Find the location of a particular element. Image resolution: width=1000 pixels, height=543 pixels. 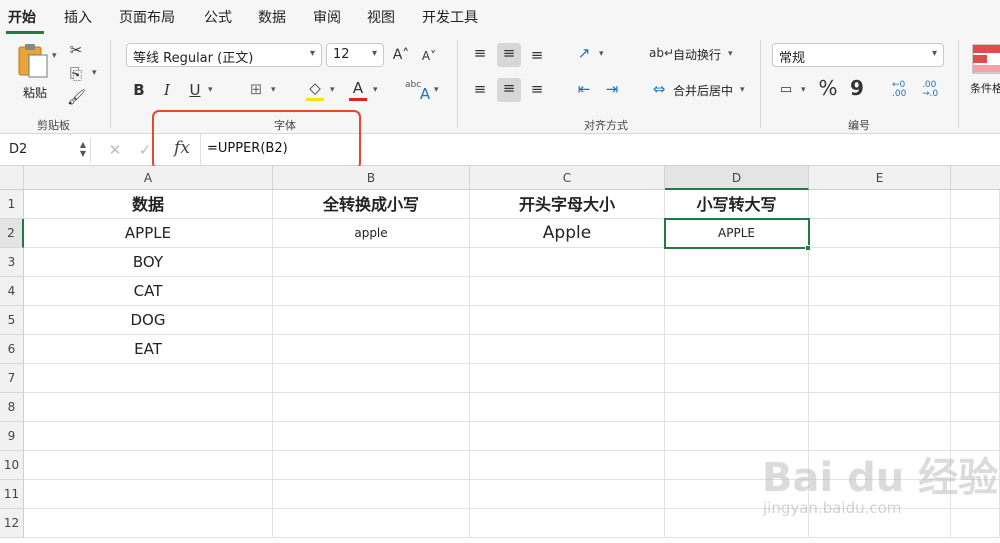

decrease-indent-icon: ⇤ is located at coordinates (584, 89).